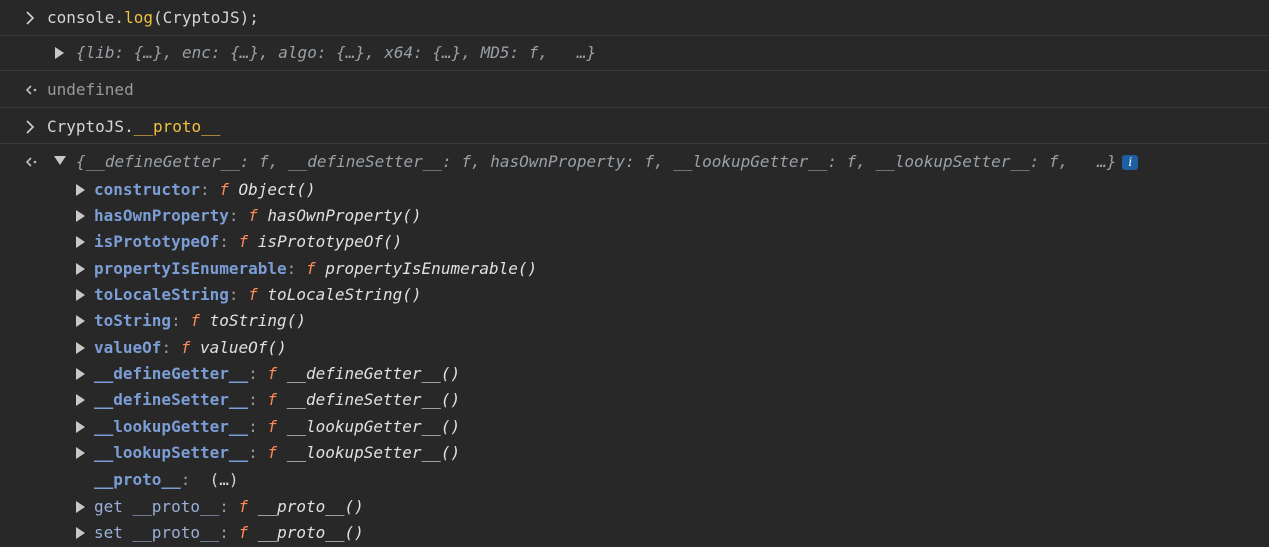 The height and width of the screenshot is (547, 1269). What do you see at coordinates (224, 479) in the screenshot?
I see `proto-value: (…)` at bounding box center [224, 479].